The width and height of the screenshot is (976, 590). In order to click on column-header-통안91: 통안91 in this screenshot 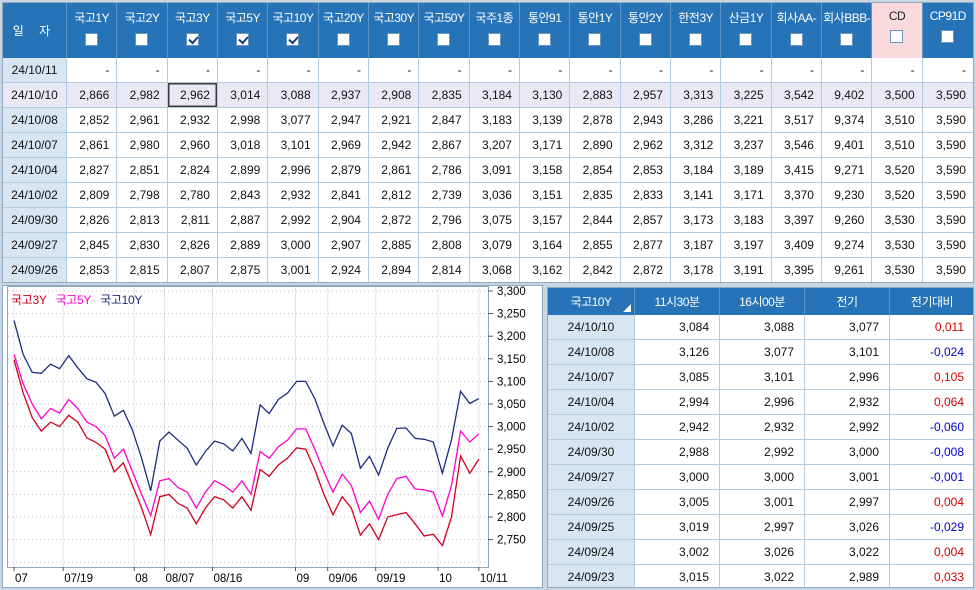, I will do `click(545, 30)`.